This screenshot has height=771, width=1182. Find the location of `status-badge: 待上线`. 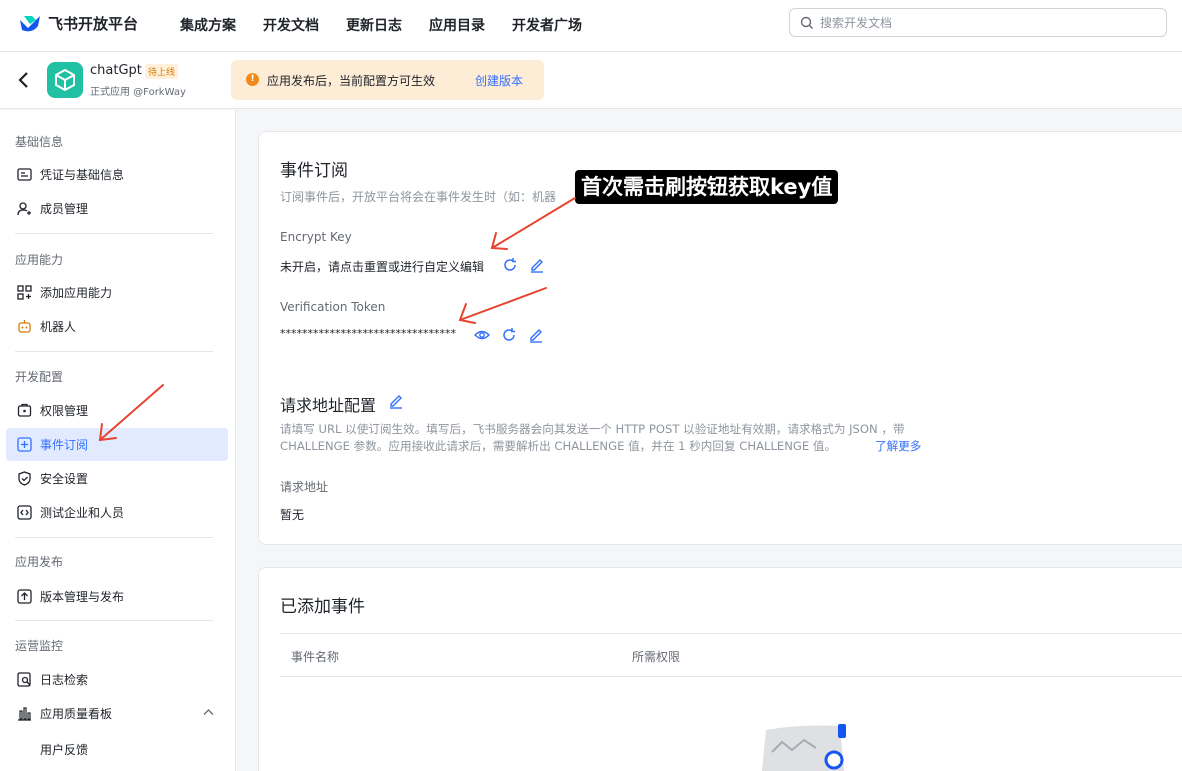

status-badge: 待上线 is located at coordinates (162, 71).